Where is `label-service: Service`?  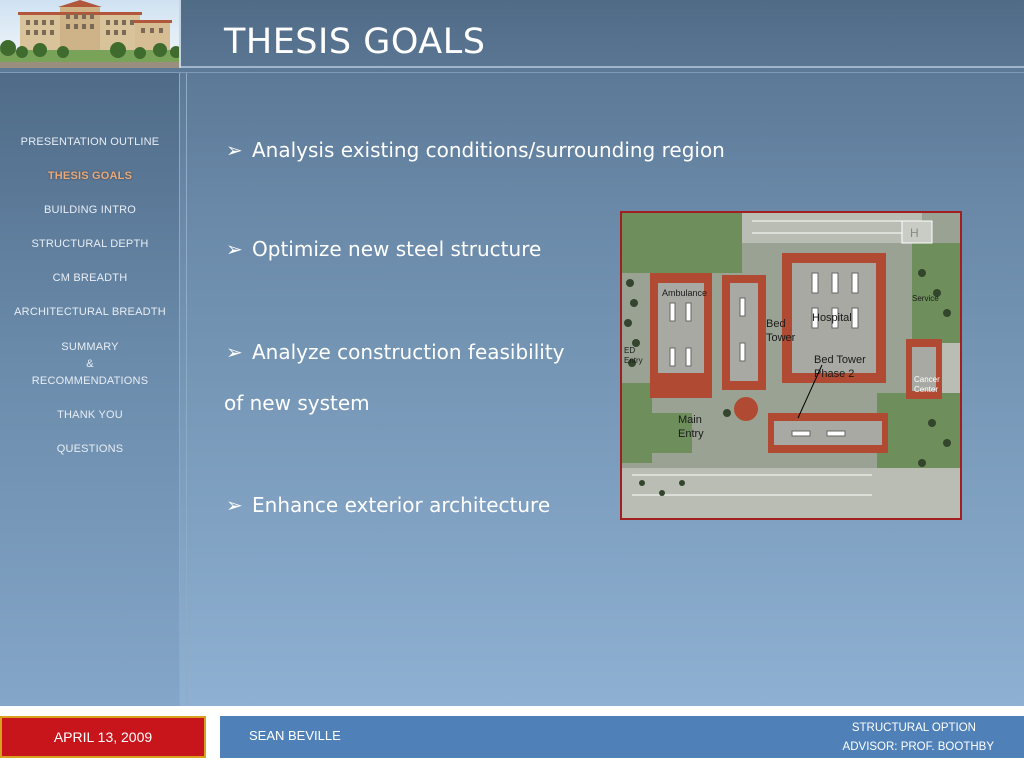
label-service: Service is located at coordinates (925, 298).